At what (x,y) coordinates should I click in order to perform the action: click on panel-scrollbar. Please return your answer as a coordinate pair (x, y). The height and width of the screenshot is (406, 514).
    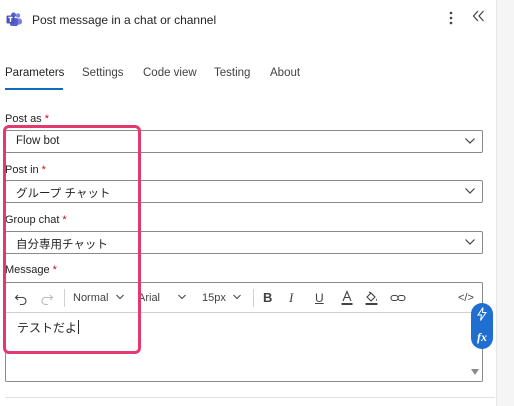
    Looking at the image, I should click on (505, 203).